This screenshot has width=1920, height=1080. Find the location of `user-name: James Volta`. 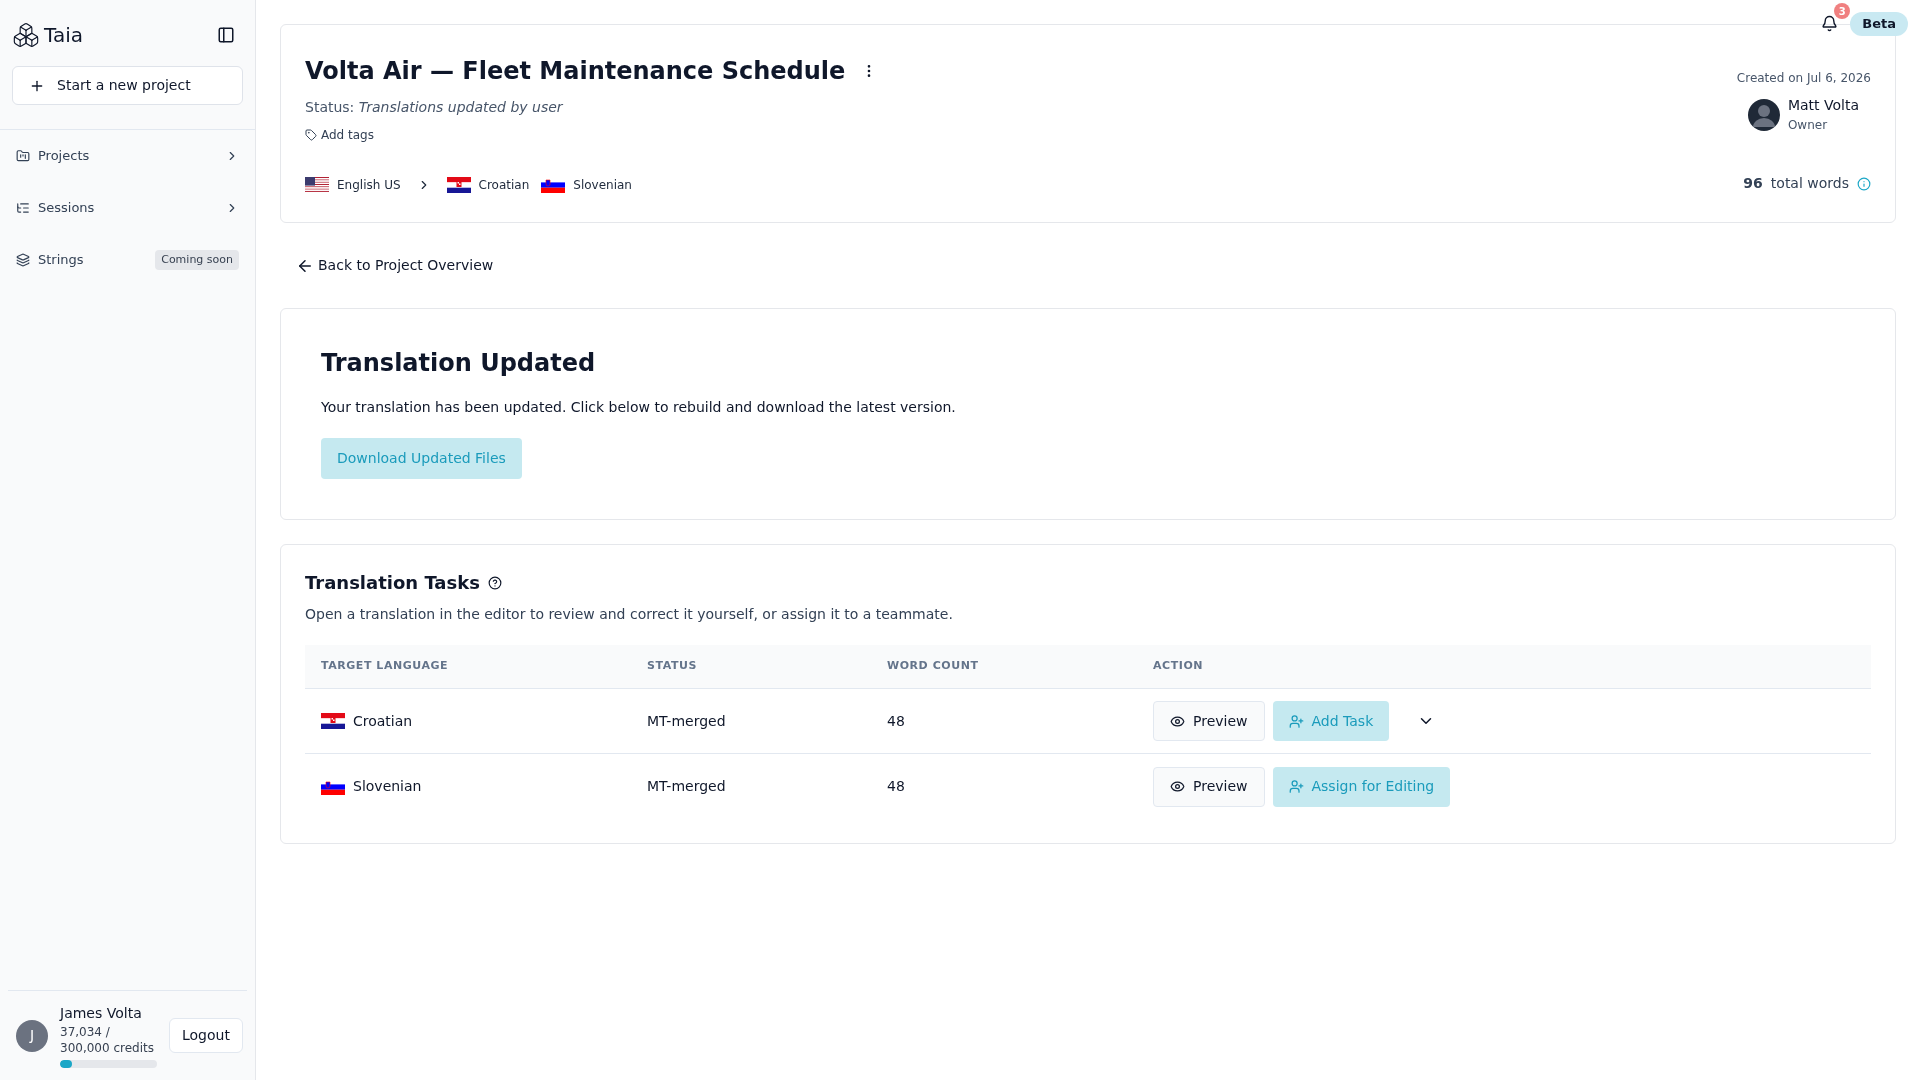

user-name: James Volta is located at coordinates (101, 1013).